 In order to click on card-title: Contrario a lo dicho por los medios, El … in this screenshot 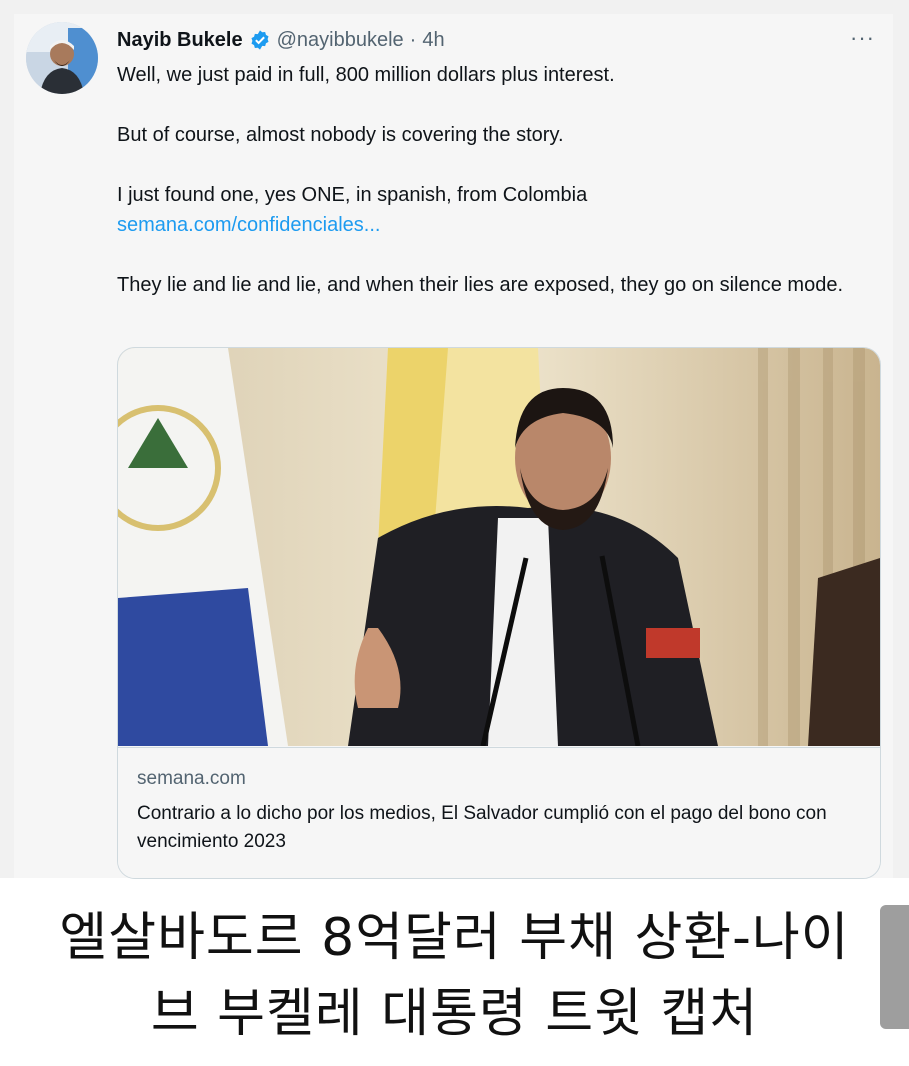, I will do `click(502, 828)`.